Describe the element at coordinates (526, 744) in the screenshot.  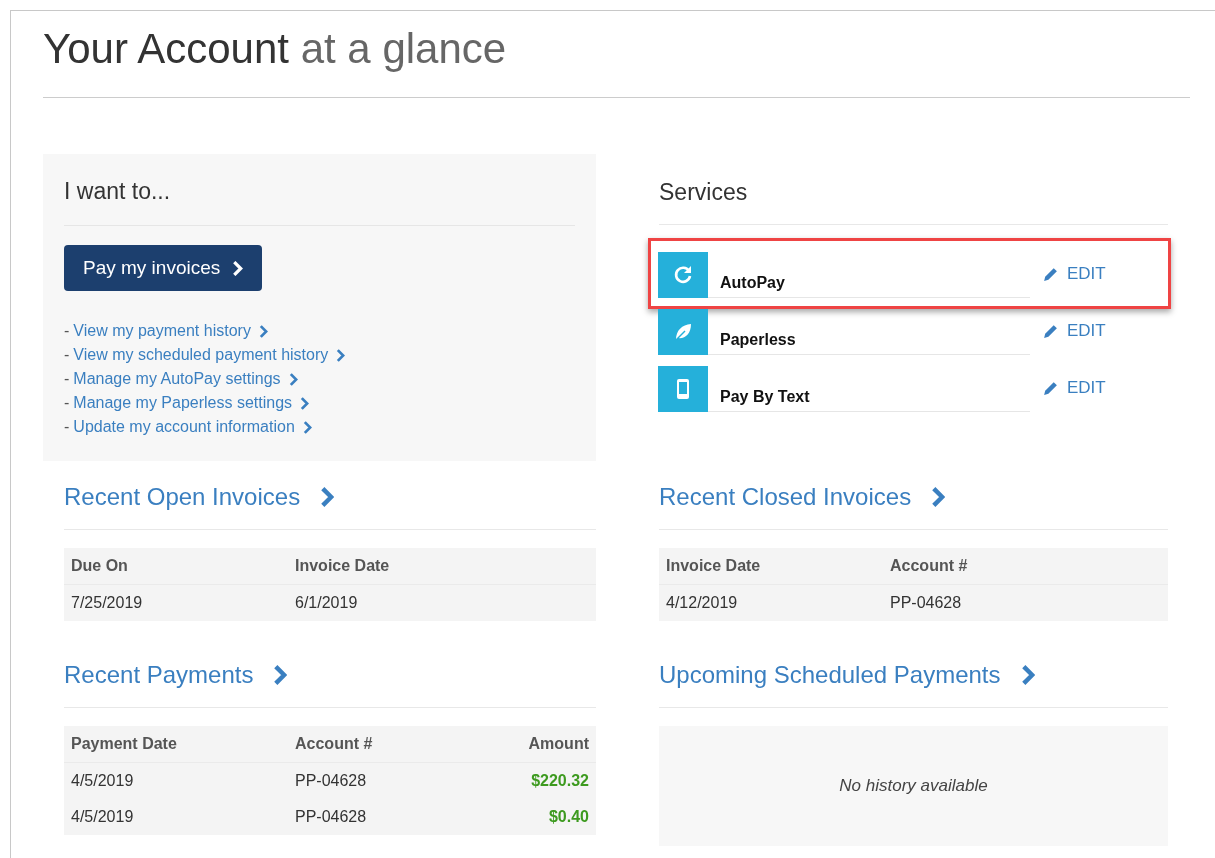
I see `column-header: Amount` at that location.